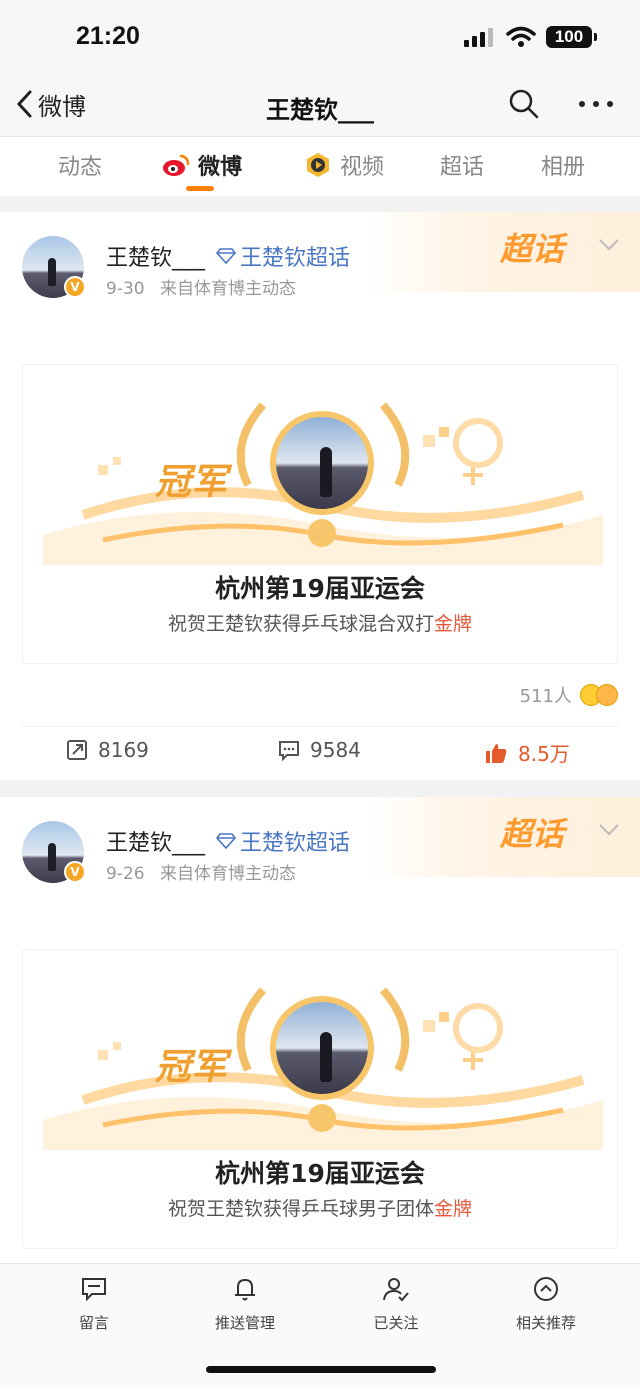  Describe the element at coordinates (94, 1304) in the screenshot. I see `message-button: 留言` at that location.